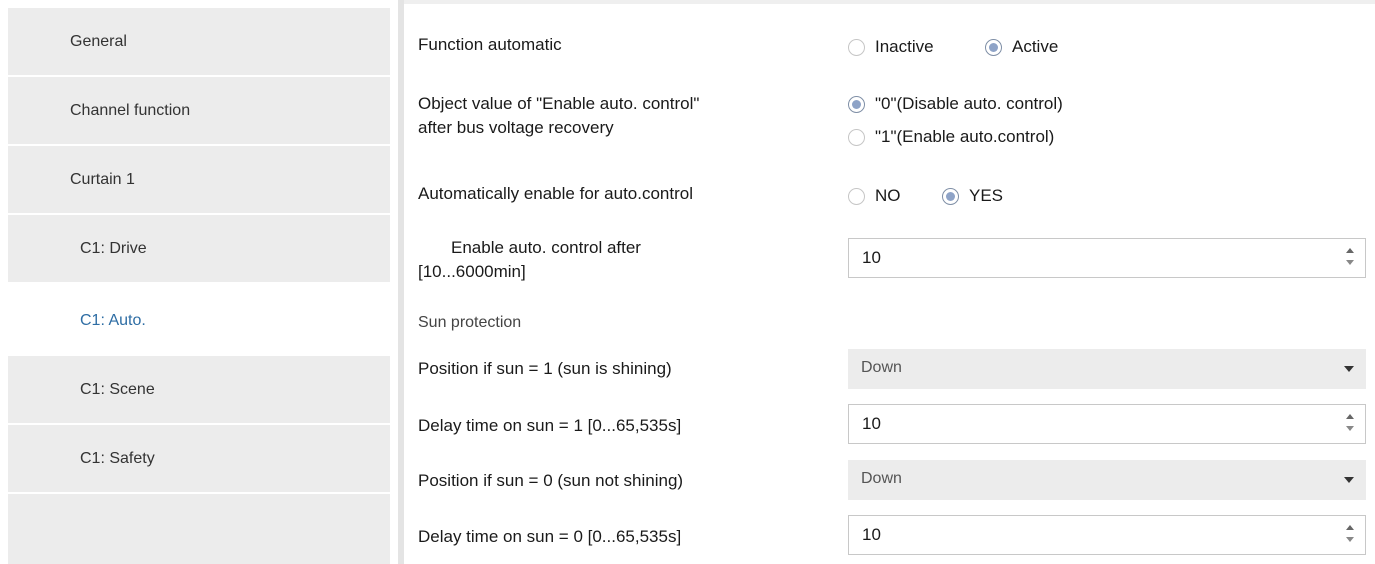 Image resolution: width=1375 pixels, height=564 pixels. Describe the element at coordinates (889, 2) in the screenshot. I see `top-border` at that location.